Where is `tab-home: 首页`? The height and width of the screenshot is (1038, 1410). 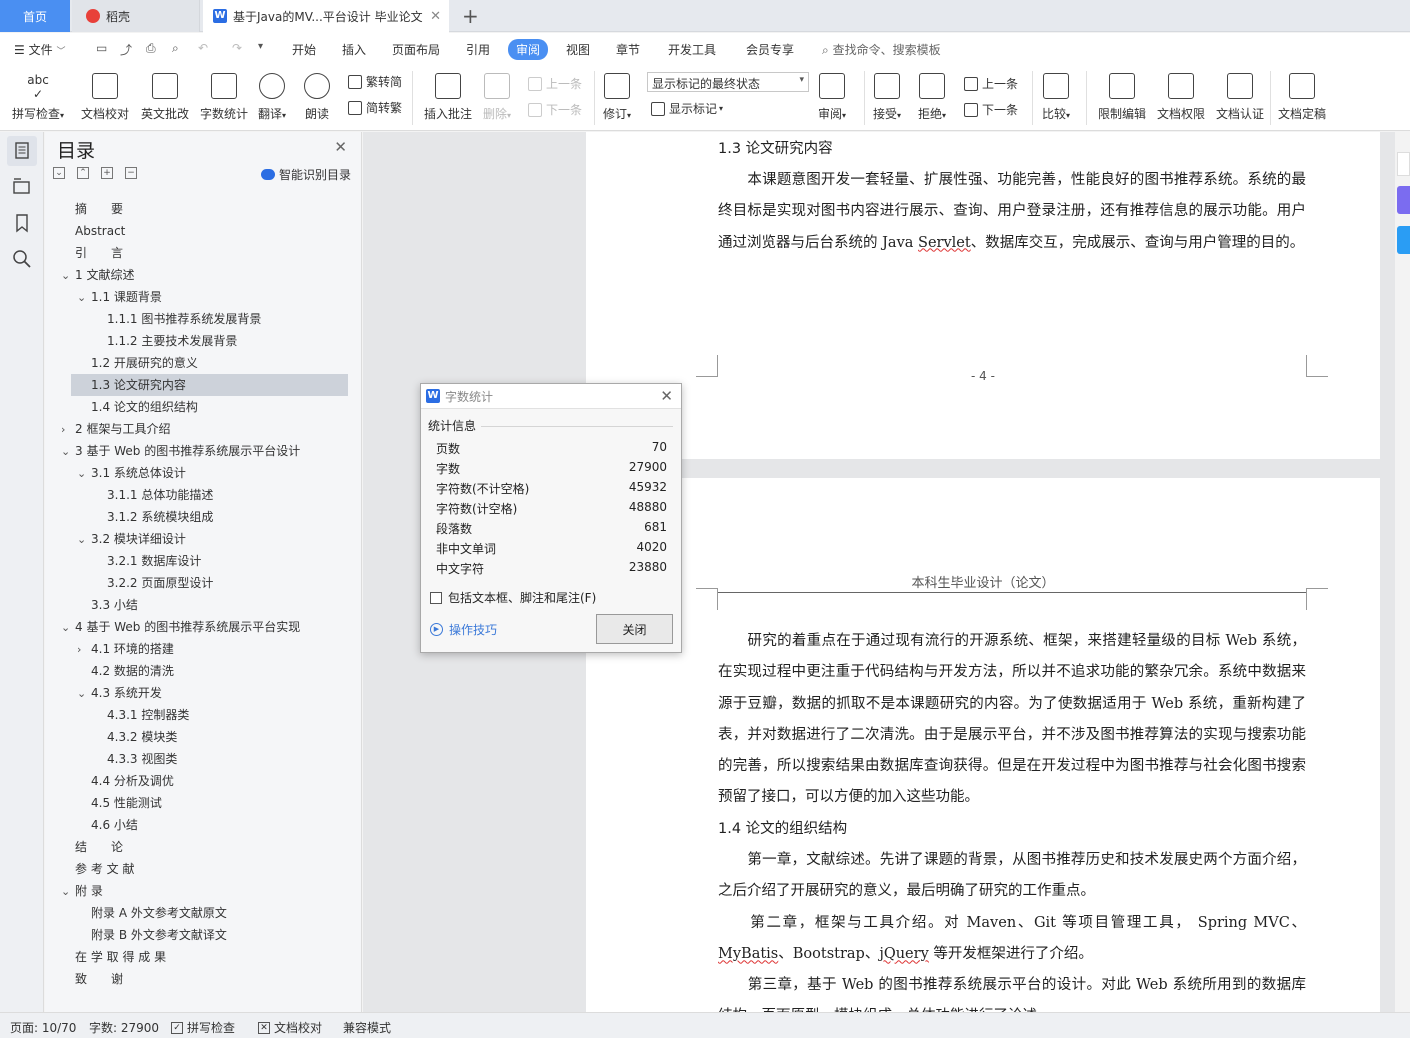
tab-home: 首页 is located at coordinates (35, 16).